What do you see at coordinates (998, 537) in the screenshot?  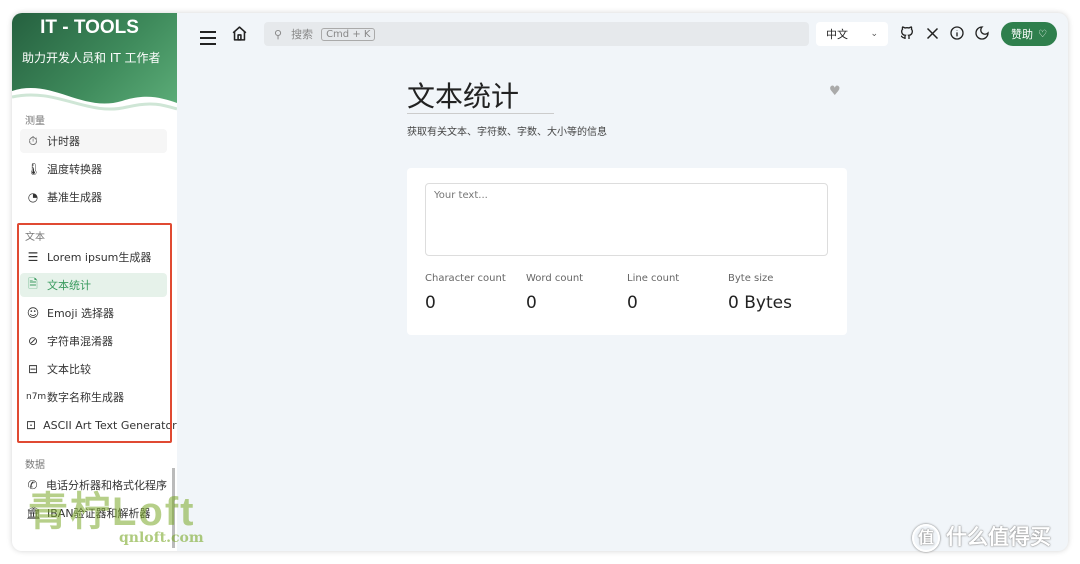 I see `corner-watermark-text: 什么值得买` at bounding box center [998, 537].